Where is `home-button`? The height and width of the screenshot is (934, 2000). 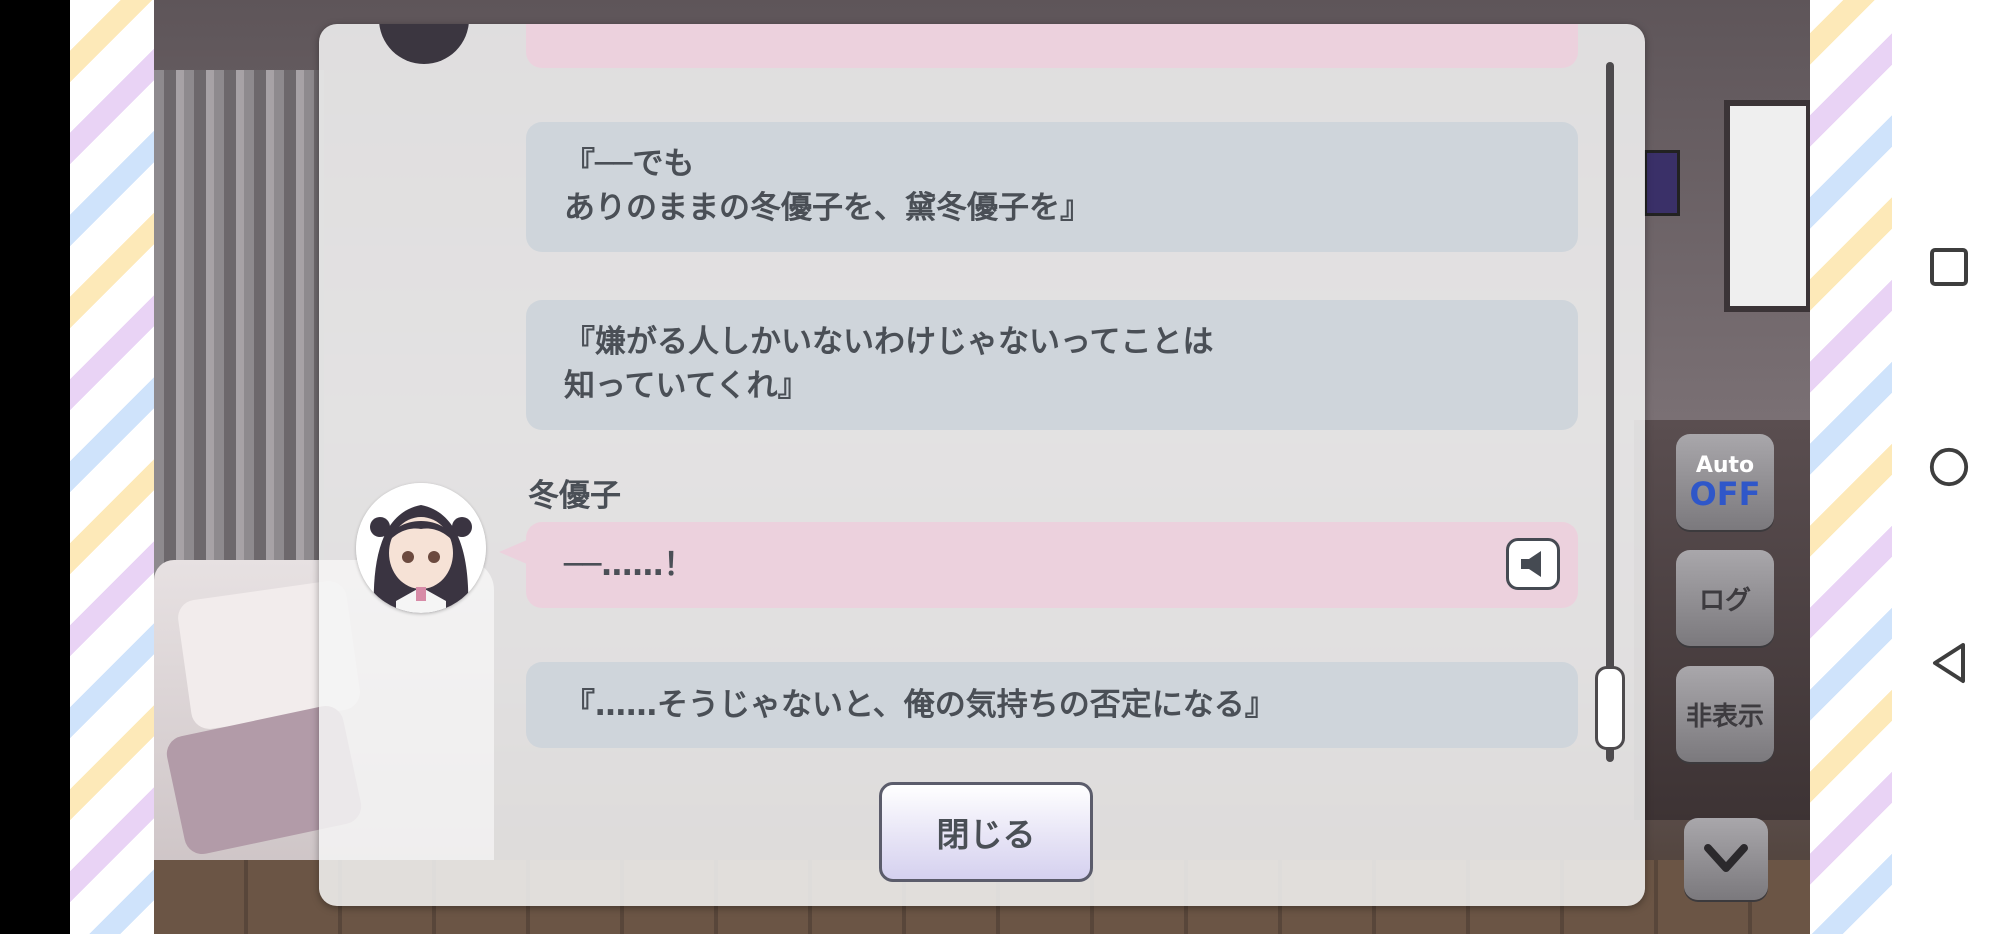 home-button is located at coordinates (1949, 467).